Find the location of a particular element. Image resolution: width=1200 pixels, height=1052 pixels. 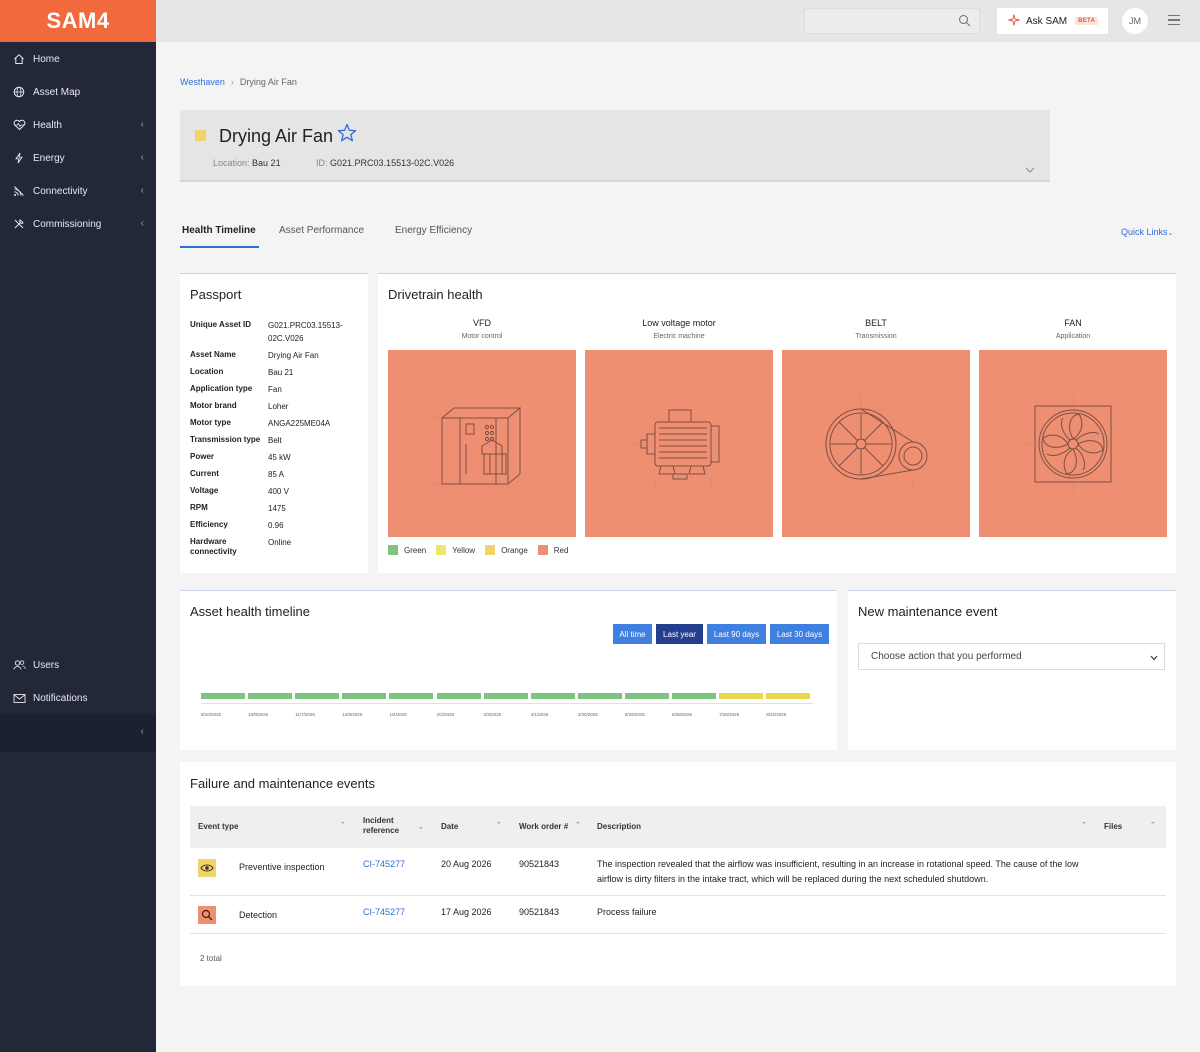

legend-swatch-green is located at coordinates (393, 550).